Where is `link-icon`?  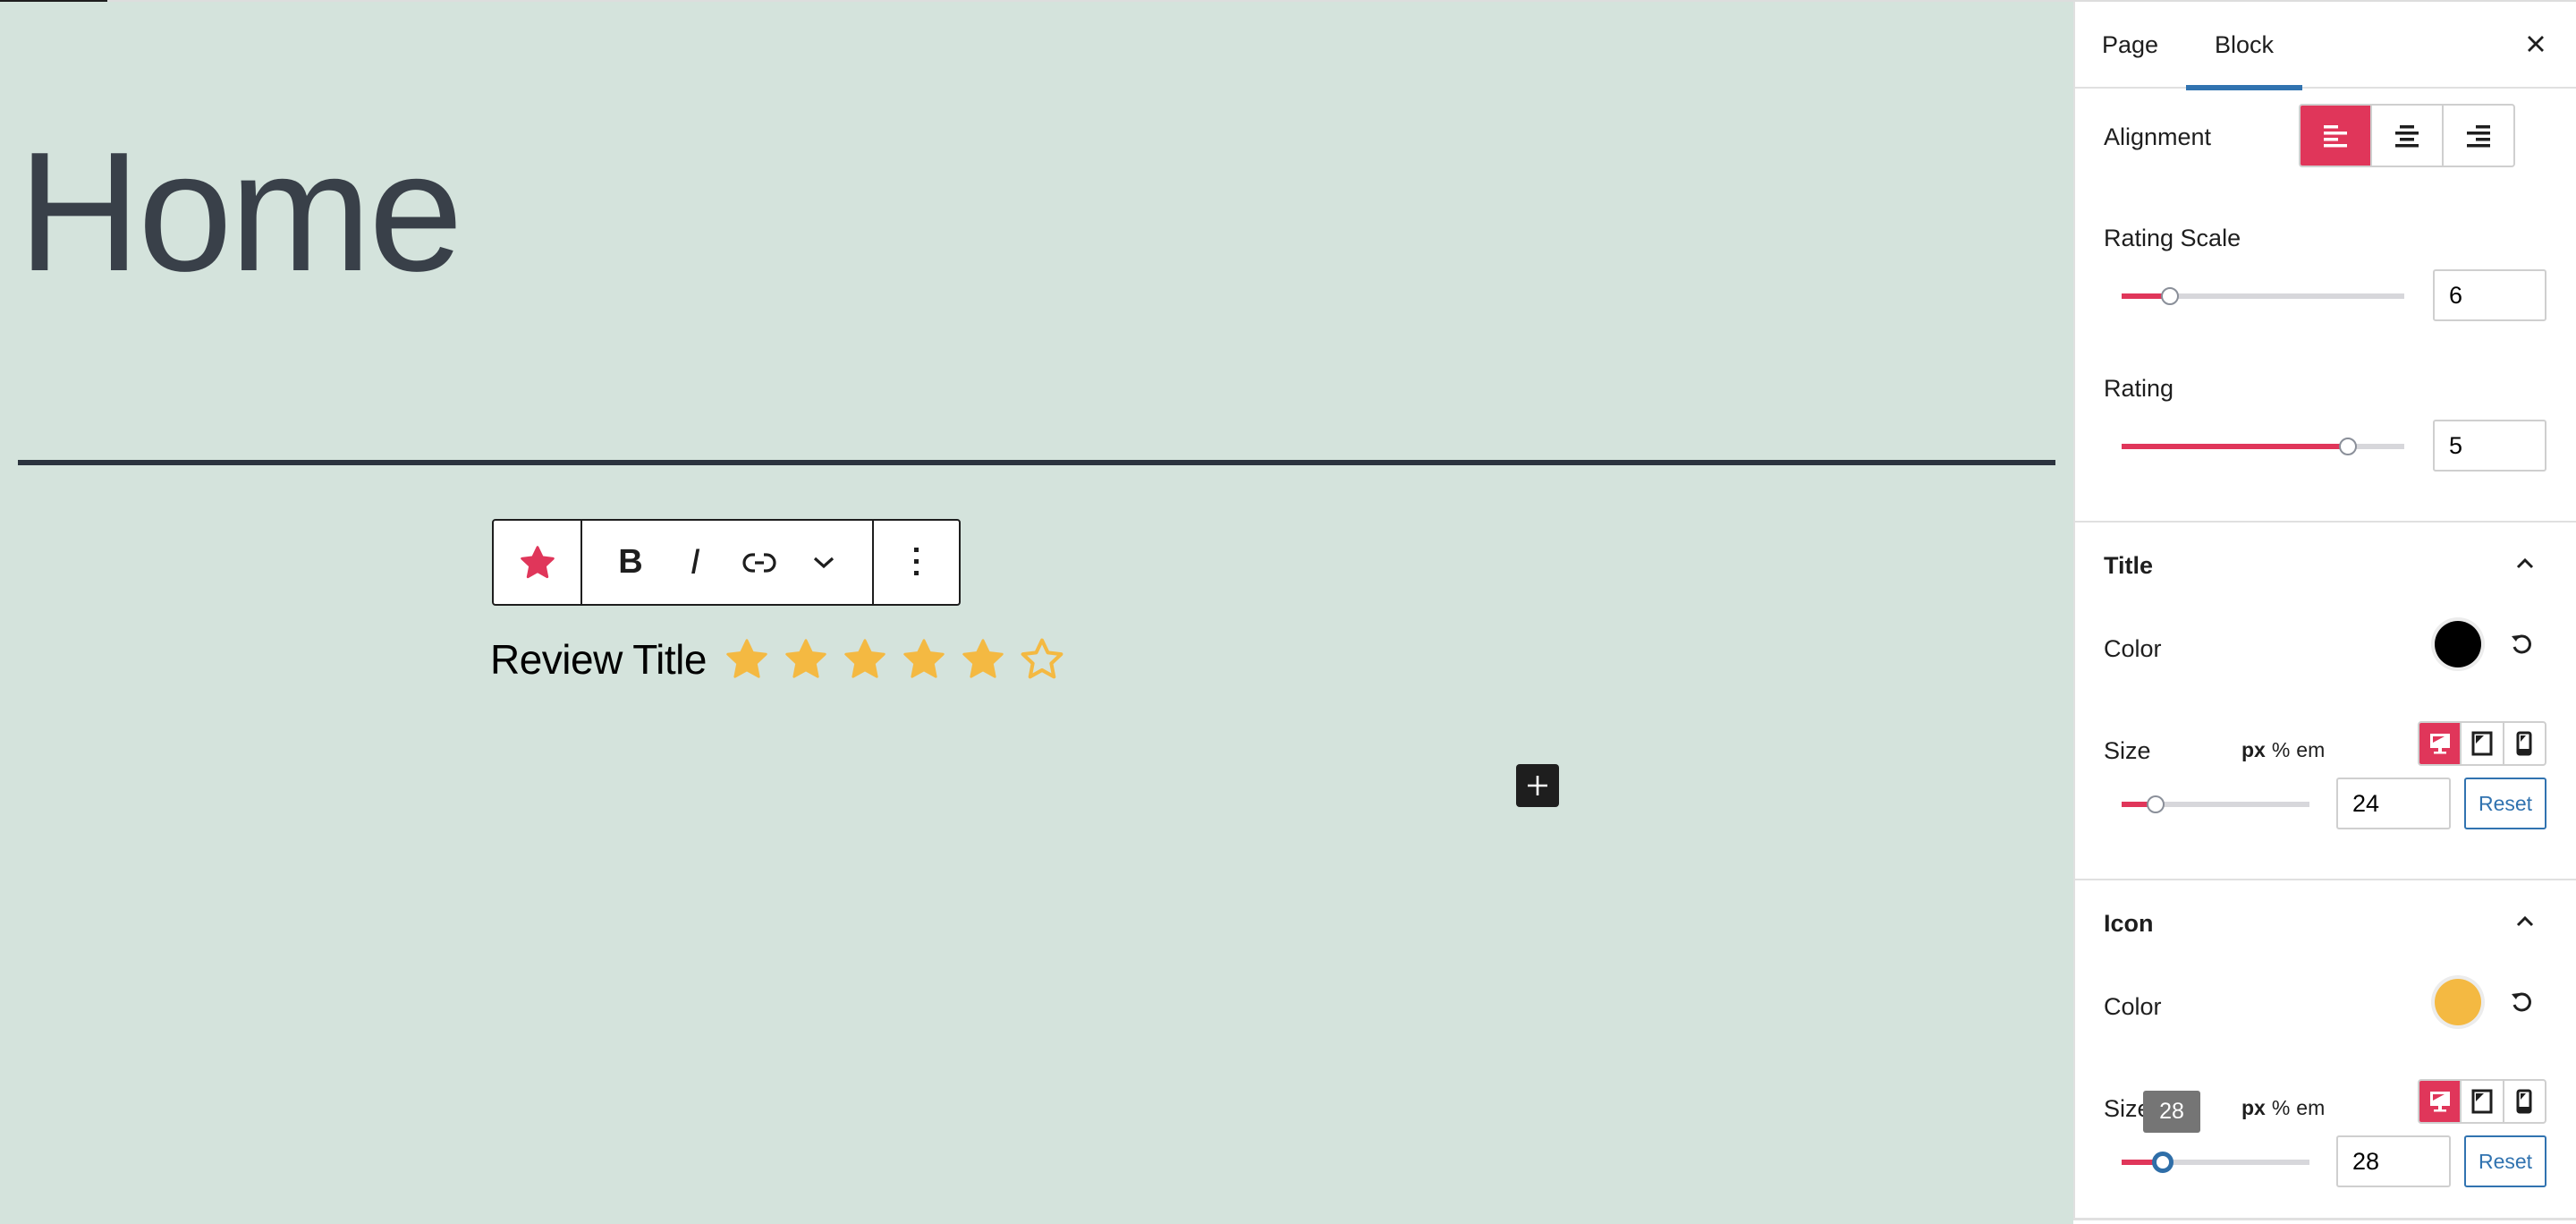
link-icon is located at coordinates (759, 563).